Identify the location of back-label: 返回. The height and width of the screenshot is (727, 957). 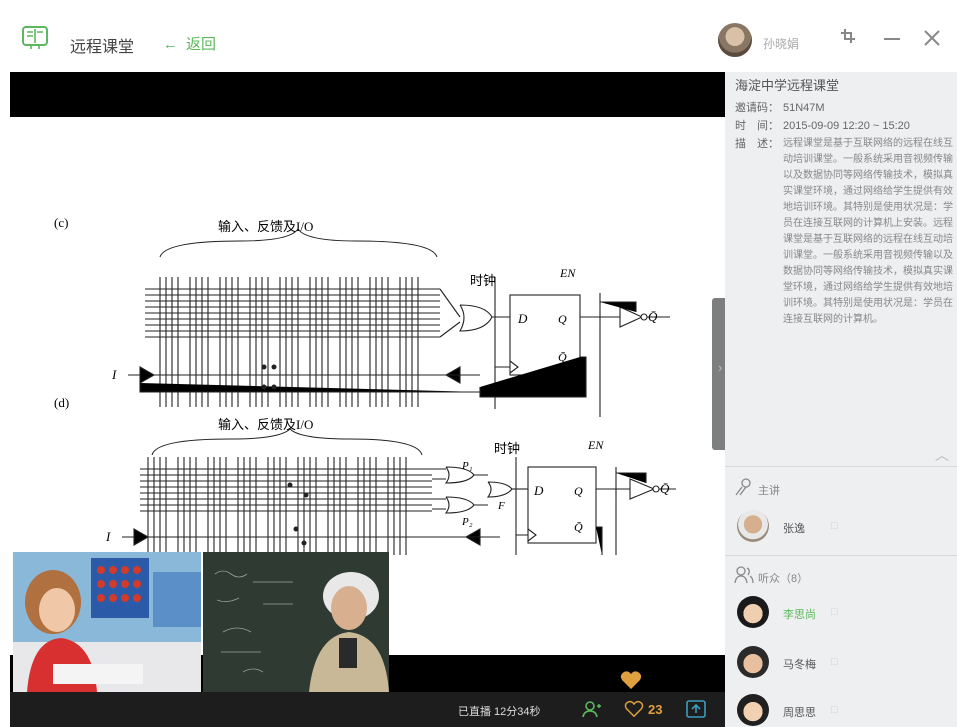
(201, 44).